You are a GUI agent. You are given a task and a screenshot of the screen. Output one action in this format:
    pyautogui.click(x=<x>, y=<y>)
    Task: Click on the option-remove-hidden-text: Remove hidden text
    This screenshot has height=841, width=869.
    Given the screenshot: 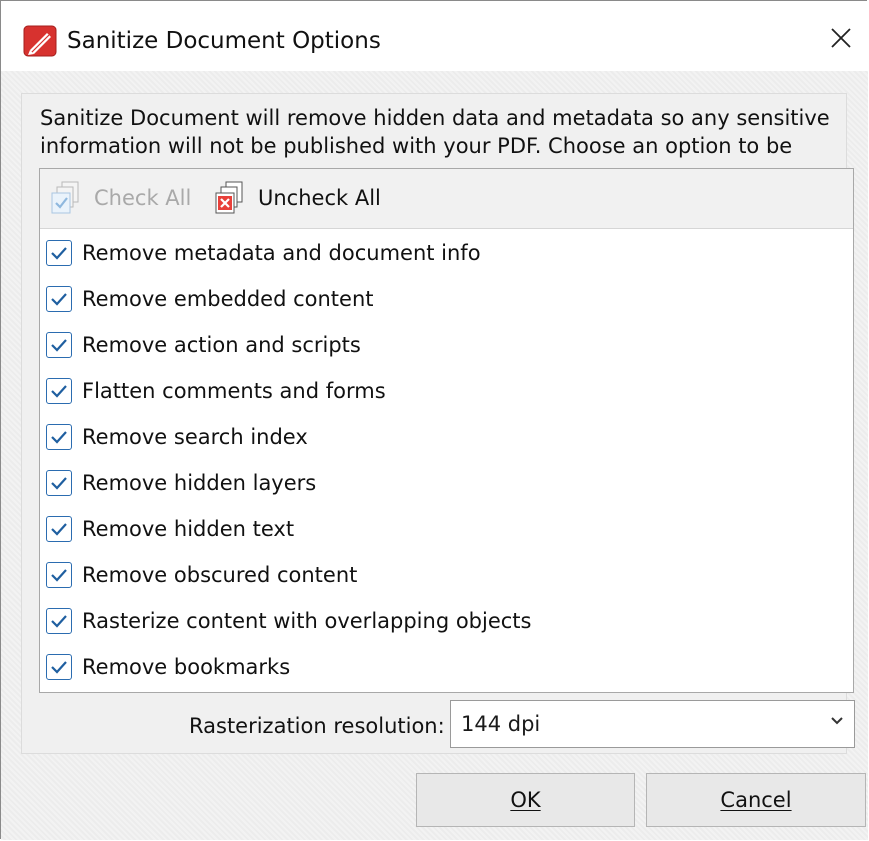 What is the action you would take?
    pyautogui.click(x=170, y=529)
    